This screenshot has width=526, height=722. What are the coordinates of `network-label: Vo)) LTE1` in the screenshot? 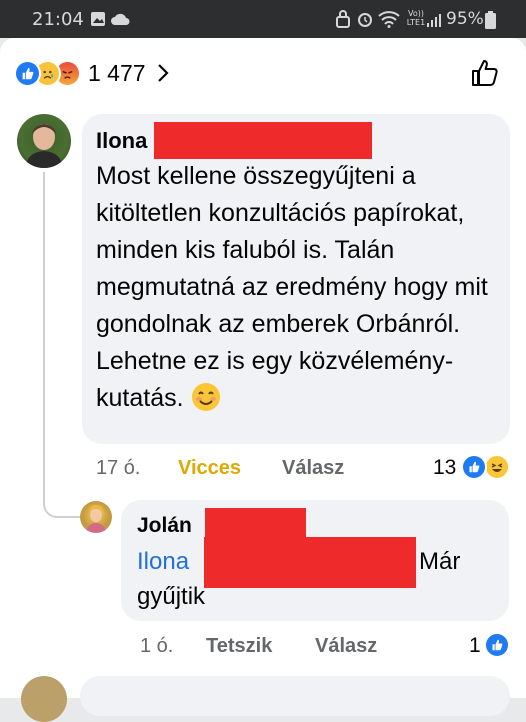 It's located at (416, 18).